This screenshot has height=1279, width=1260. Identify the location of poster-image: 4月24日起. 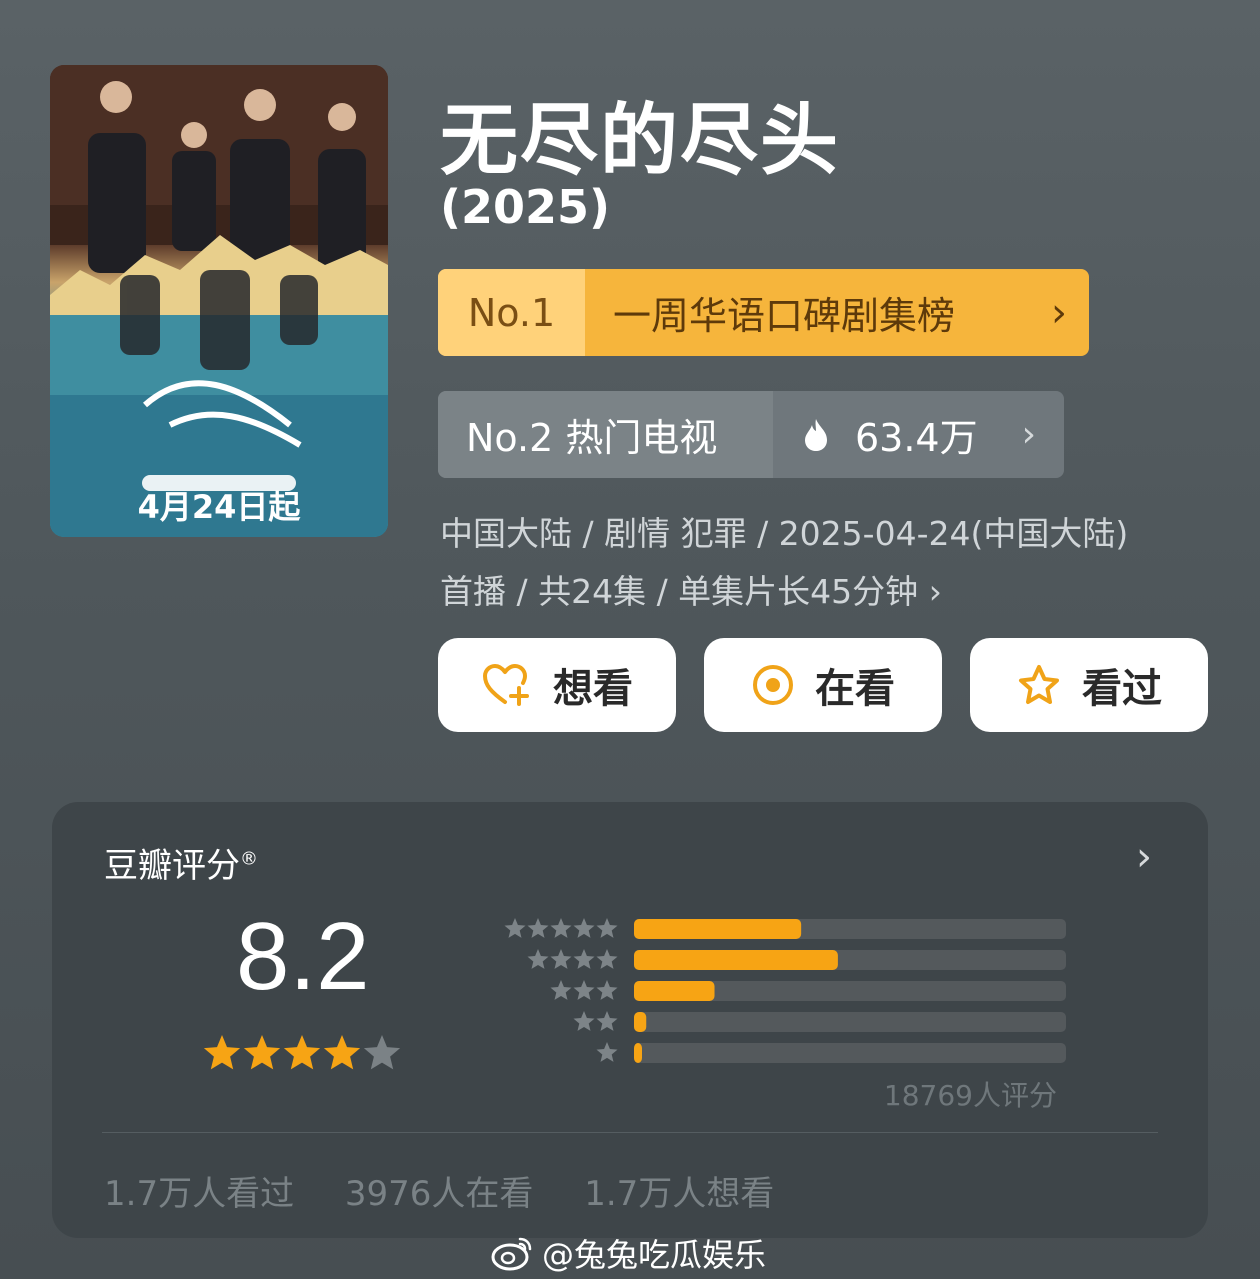
(219, 301).